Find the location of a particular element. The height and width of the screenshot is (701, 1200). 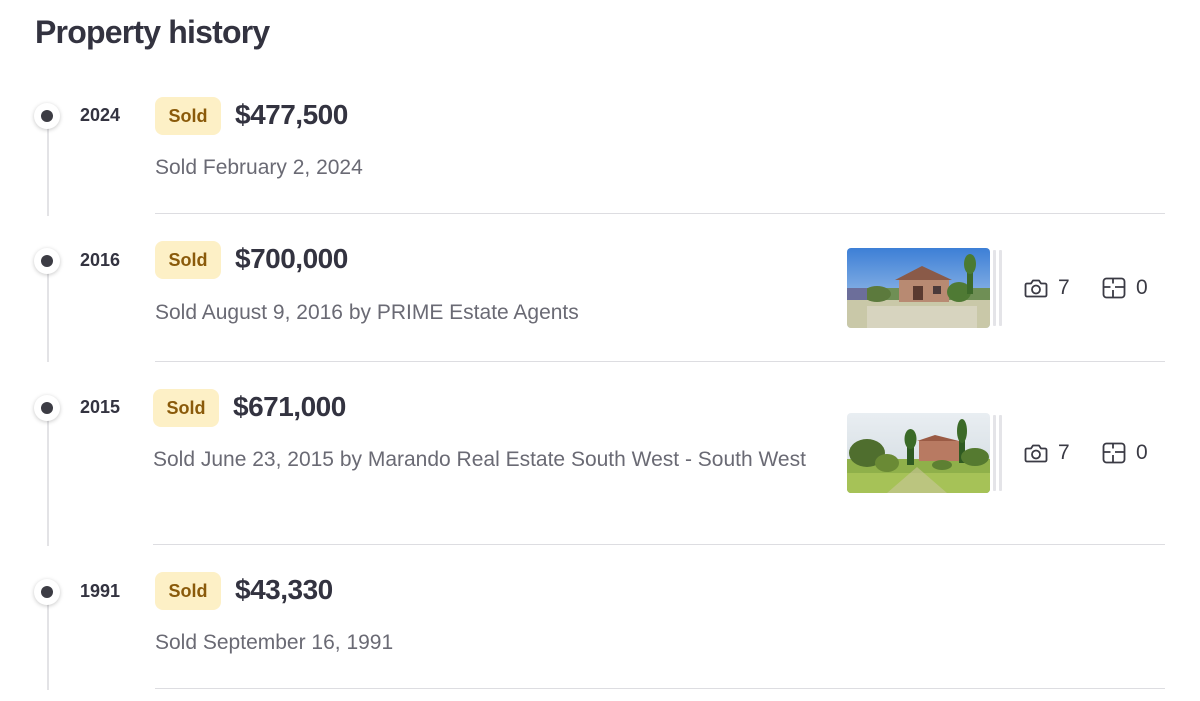

history-year: 1991 is located at coordinates (100, 591).